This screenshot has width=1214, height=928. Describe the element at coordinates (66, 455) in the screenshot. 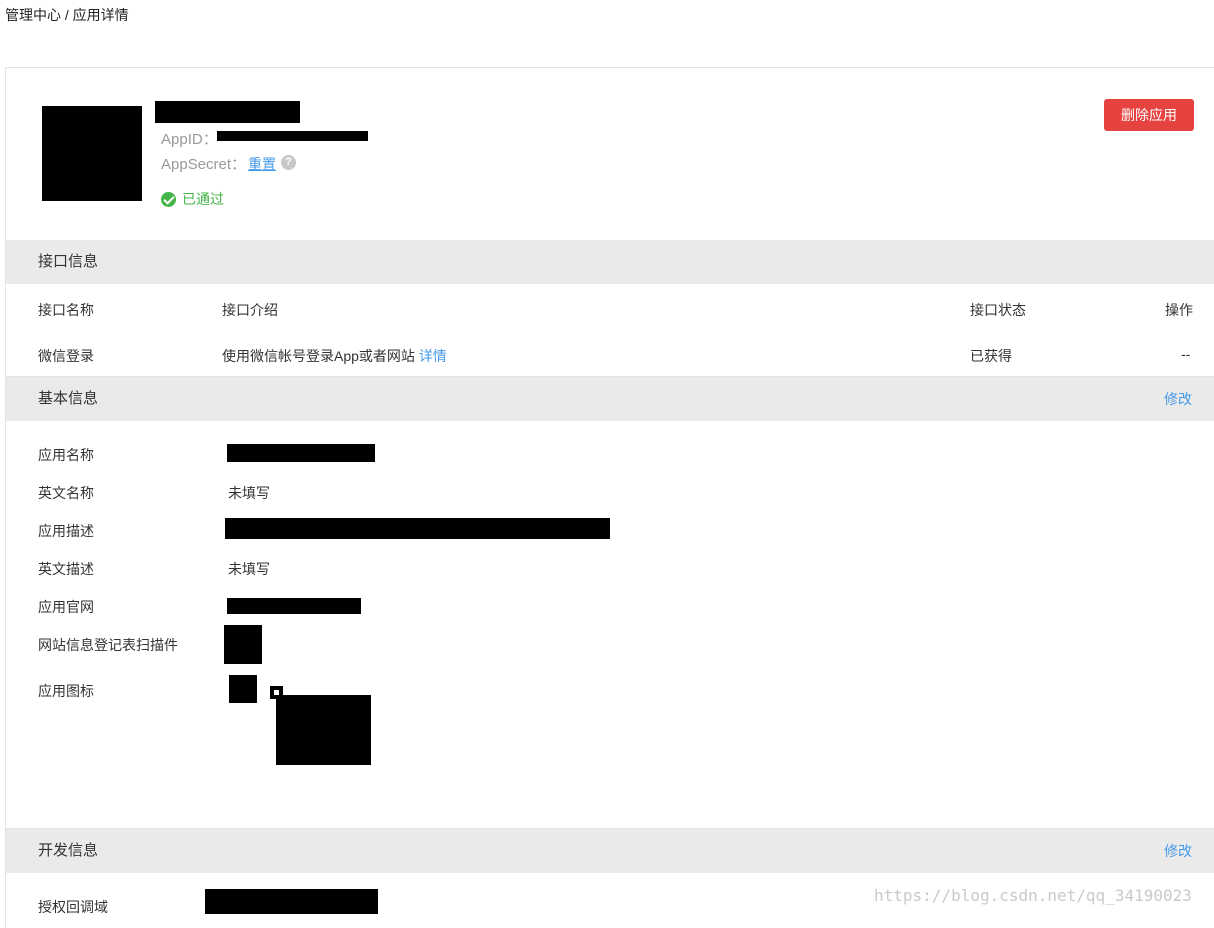

I see `field-app-name-label: 应用名称` at that location.